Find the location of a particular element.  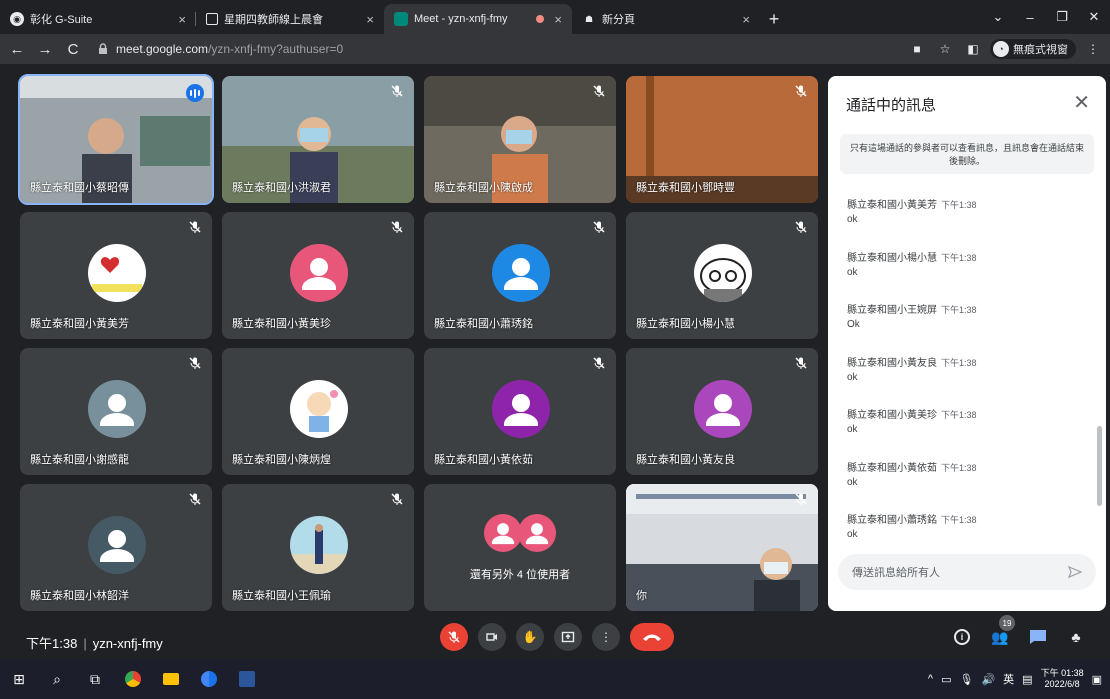

mic-off-button is located at coordinates (454, 637).